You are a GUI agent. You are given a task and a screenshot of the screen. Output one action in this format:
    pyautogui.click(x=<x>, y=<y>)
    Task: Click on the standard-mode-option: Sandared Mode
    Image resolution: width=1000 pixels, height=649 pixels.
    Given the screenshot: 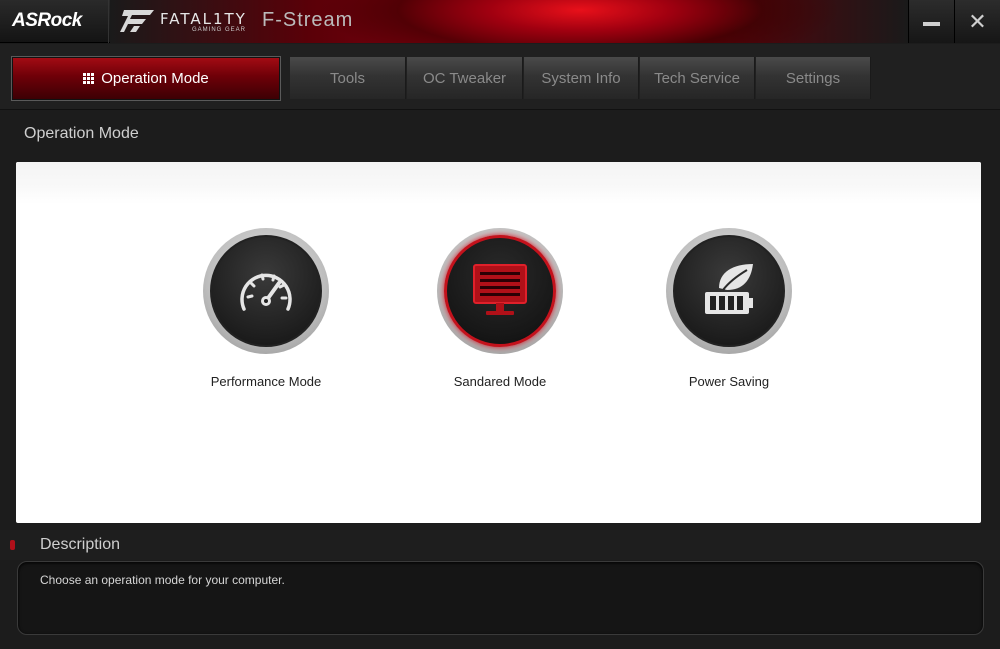 What is the action you would take?
    pyautogui.click(x=500, y=308)
    